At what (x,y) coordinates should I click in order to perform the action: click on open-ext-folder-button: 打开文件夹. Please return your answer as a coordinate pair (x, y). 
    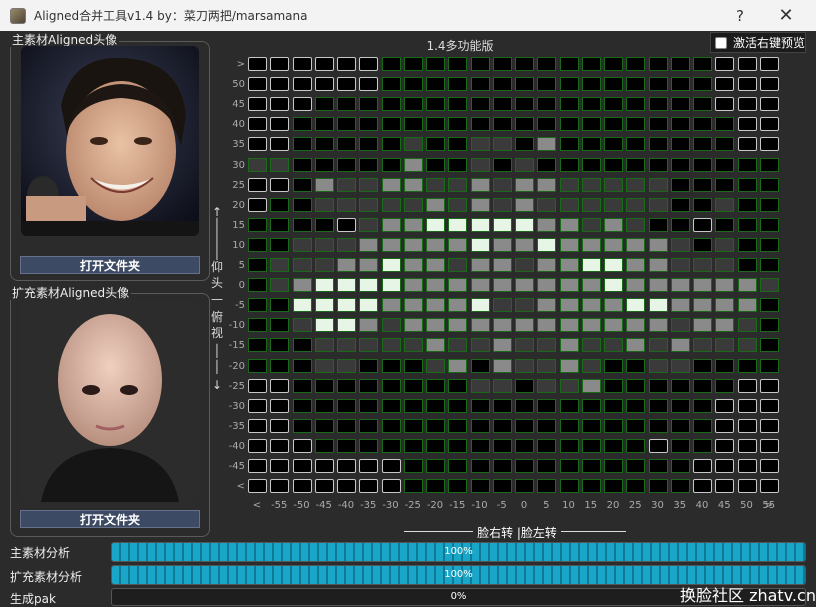
    Looking at the image, I should click on (110, 519).